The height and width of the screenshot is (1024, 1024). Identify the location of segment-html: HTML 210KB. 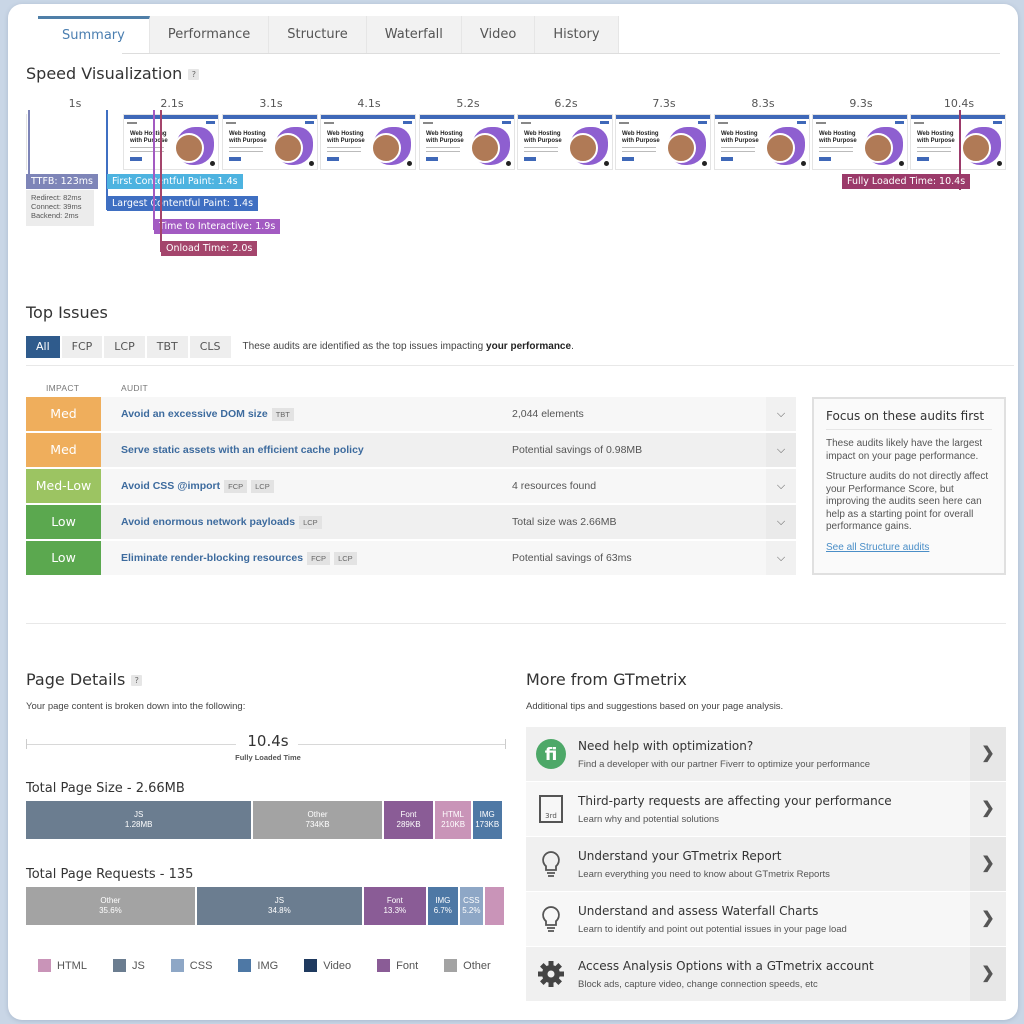
(454, 820).